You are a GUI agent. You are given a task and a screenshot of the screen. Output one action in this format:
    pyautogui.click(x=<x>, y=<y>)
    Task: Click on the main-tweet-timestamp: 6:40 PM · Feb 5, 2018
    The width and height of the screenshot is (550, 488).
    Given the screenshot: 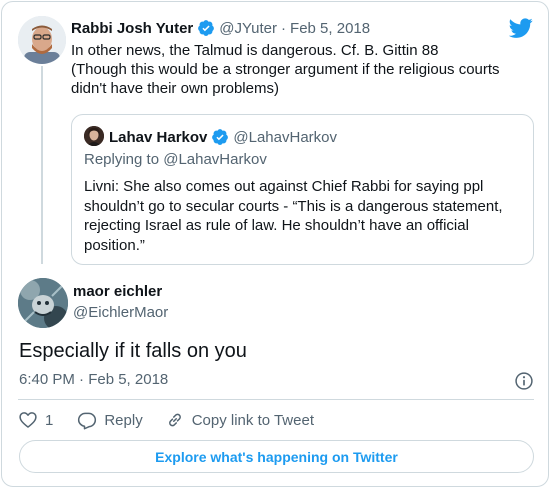 What is the action you would take?
    pyautogui.click(x=93, y=379)
    